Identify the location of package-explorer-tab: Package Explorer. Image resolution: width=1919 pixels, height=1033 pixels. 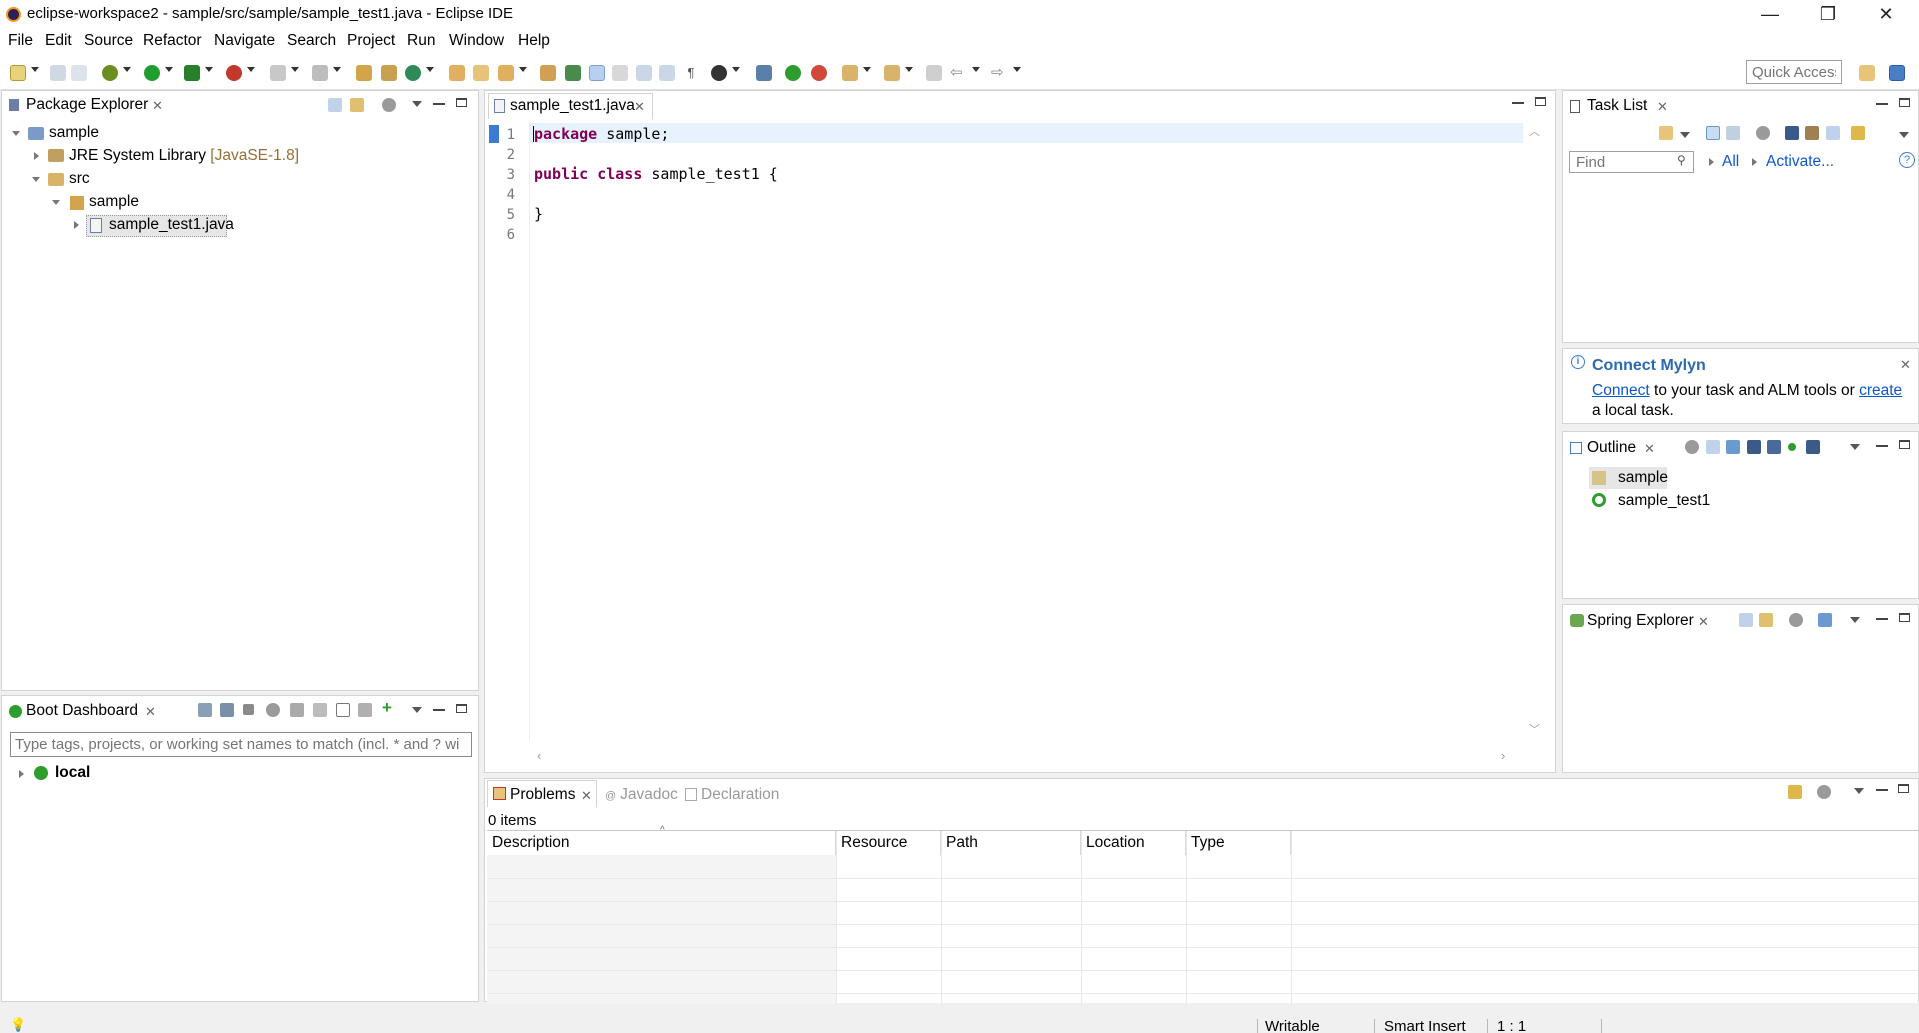
(87, 105).